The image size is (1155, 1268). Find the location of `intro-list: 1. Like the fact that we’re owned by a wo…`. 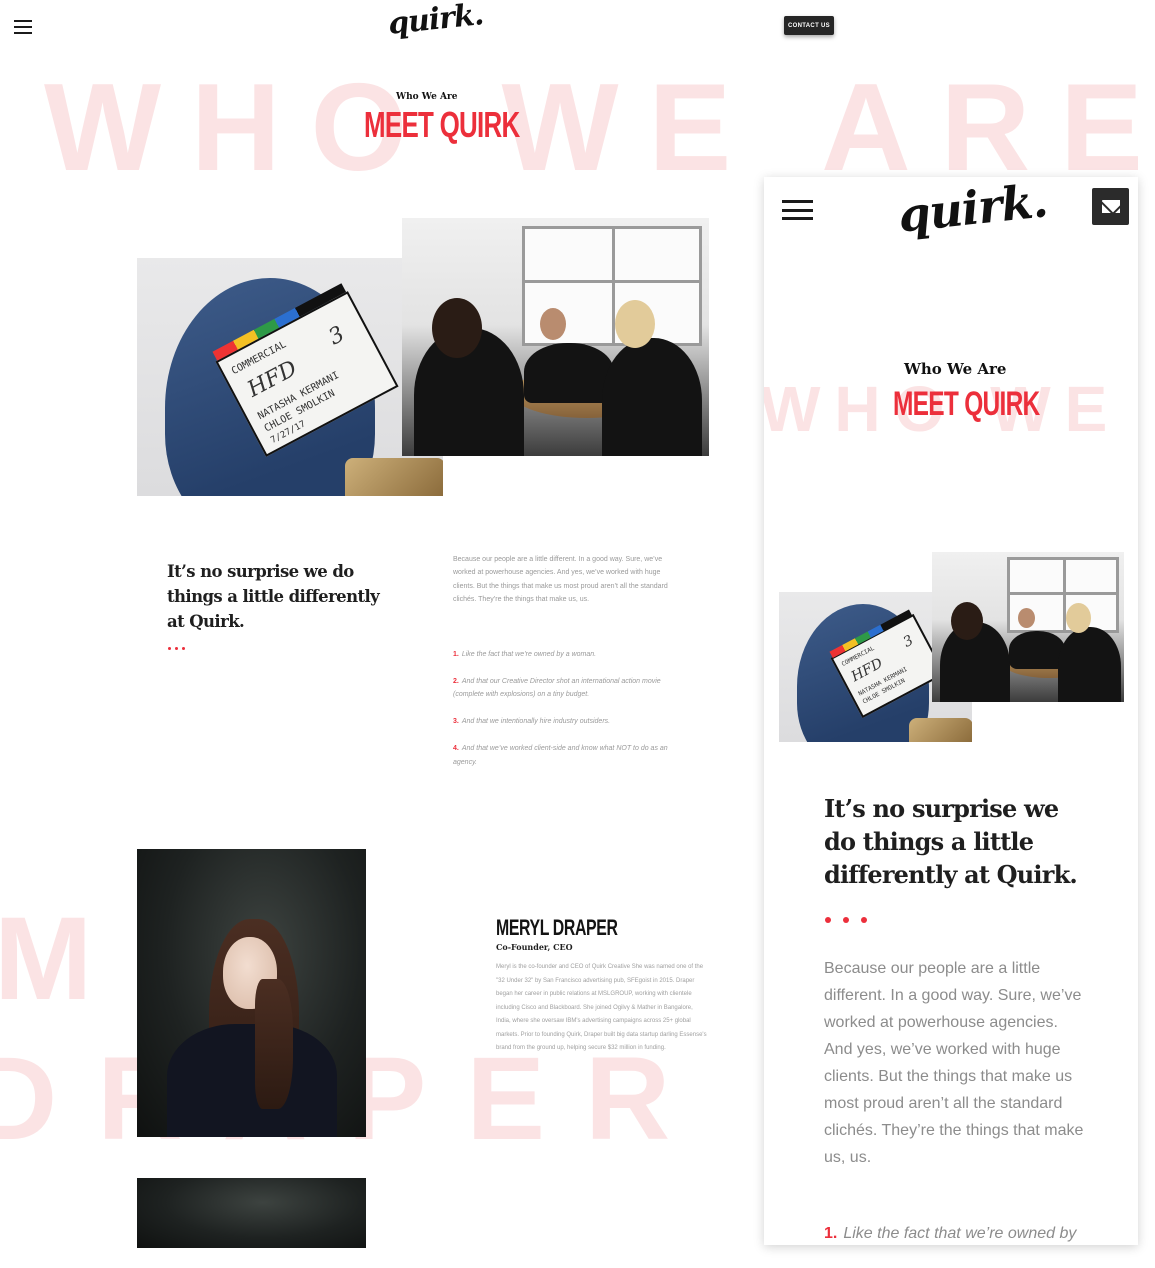

intro-list: 1. Like the fact that we’re owned by a wo… is located at coordinates (565, 715).